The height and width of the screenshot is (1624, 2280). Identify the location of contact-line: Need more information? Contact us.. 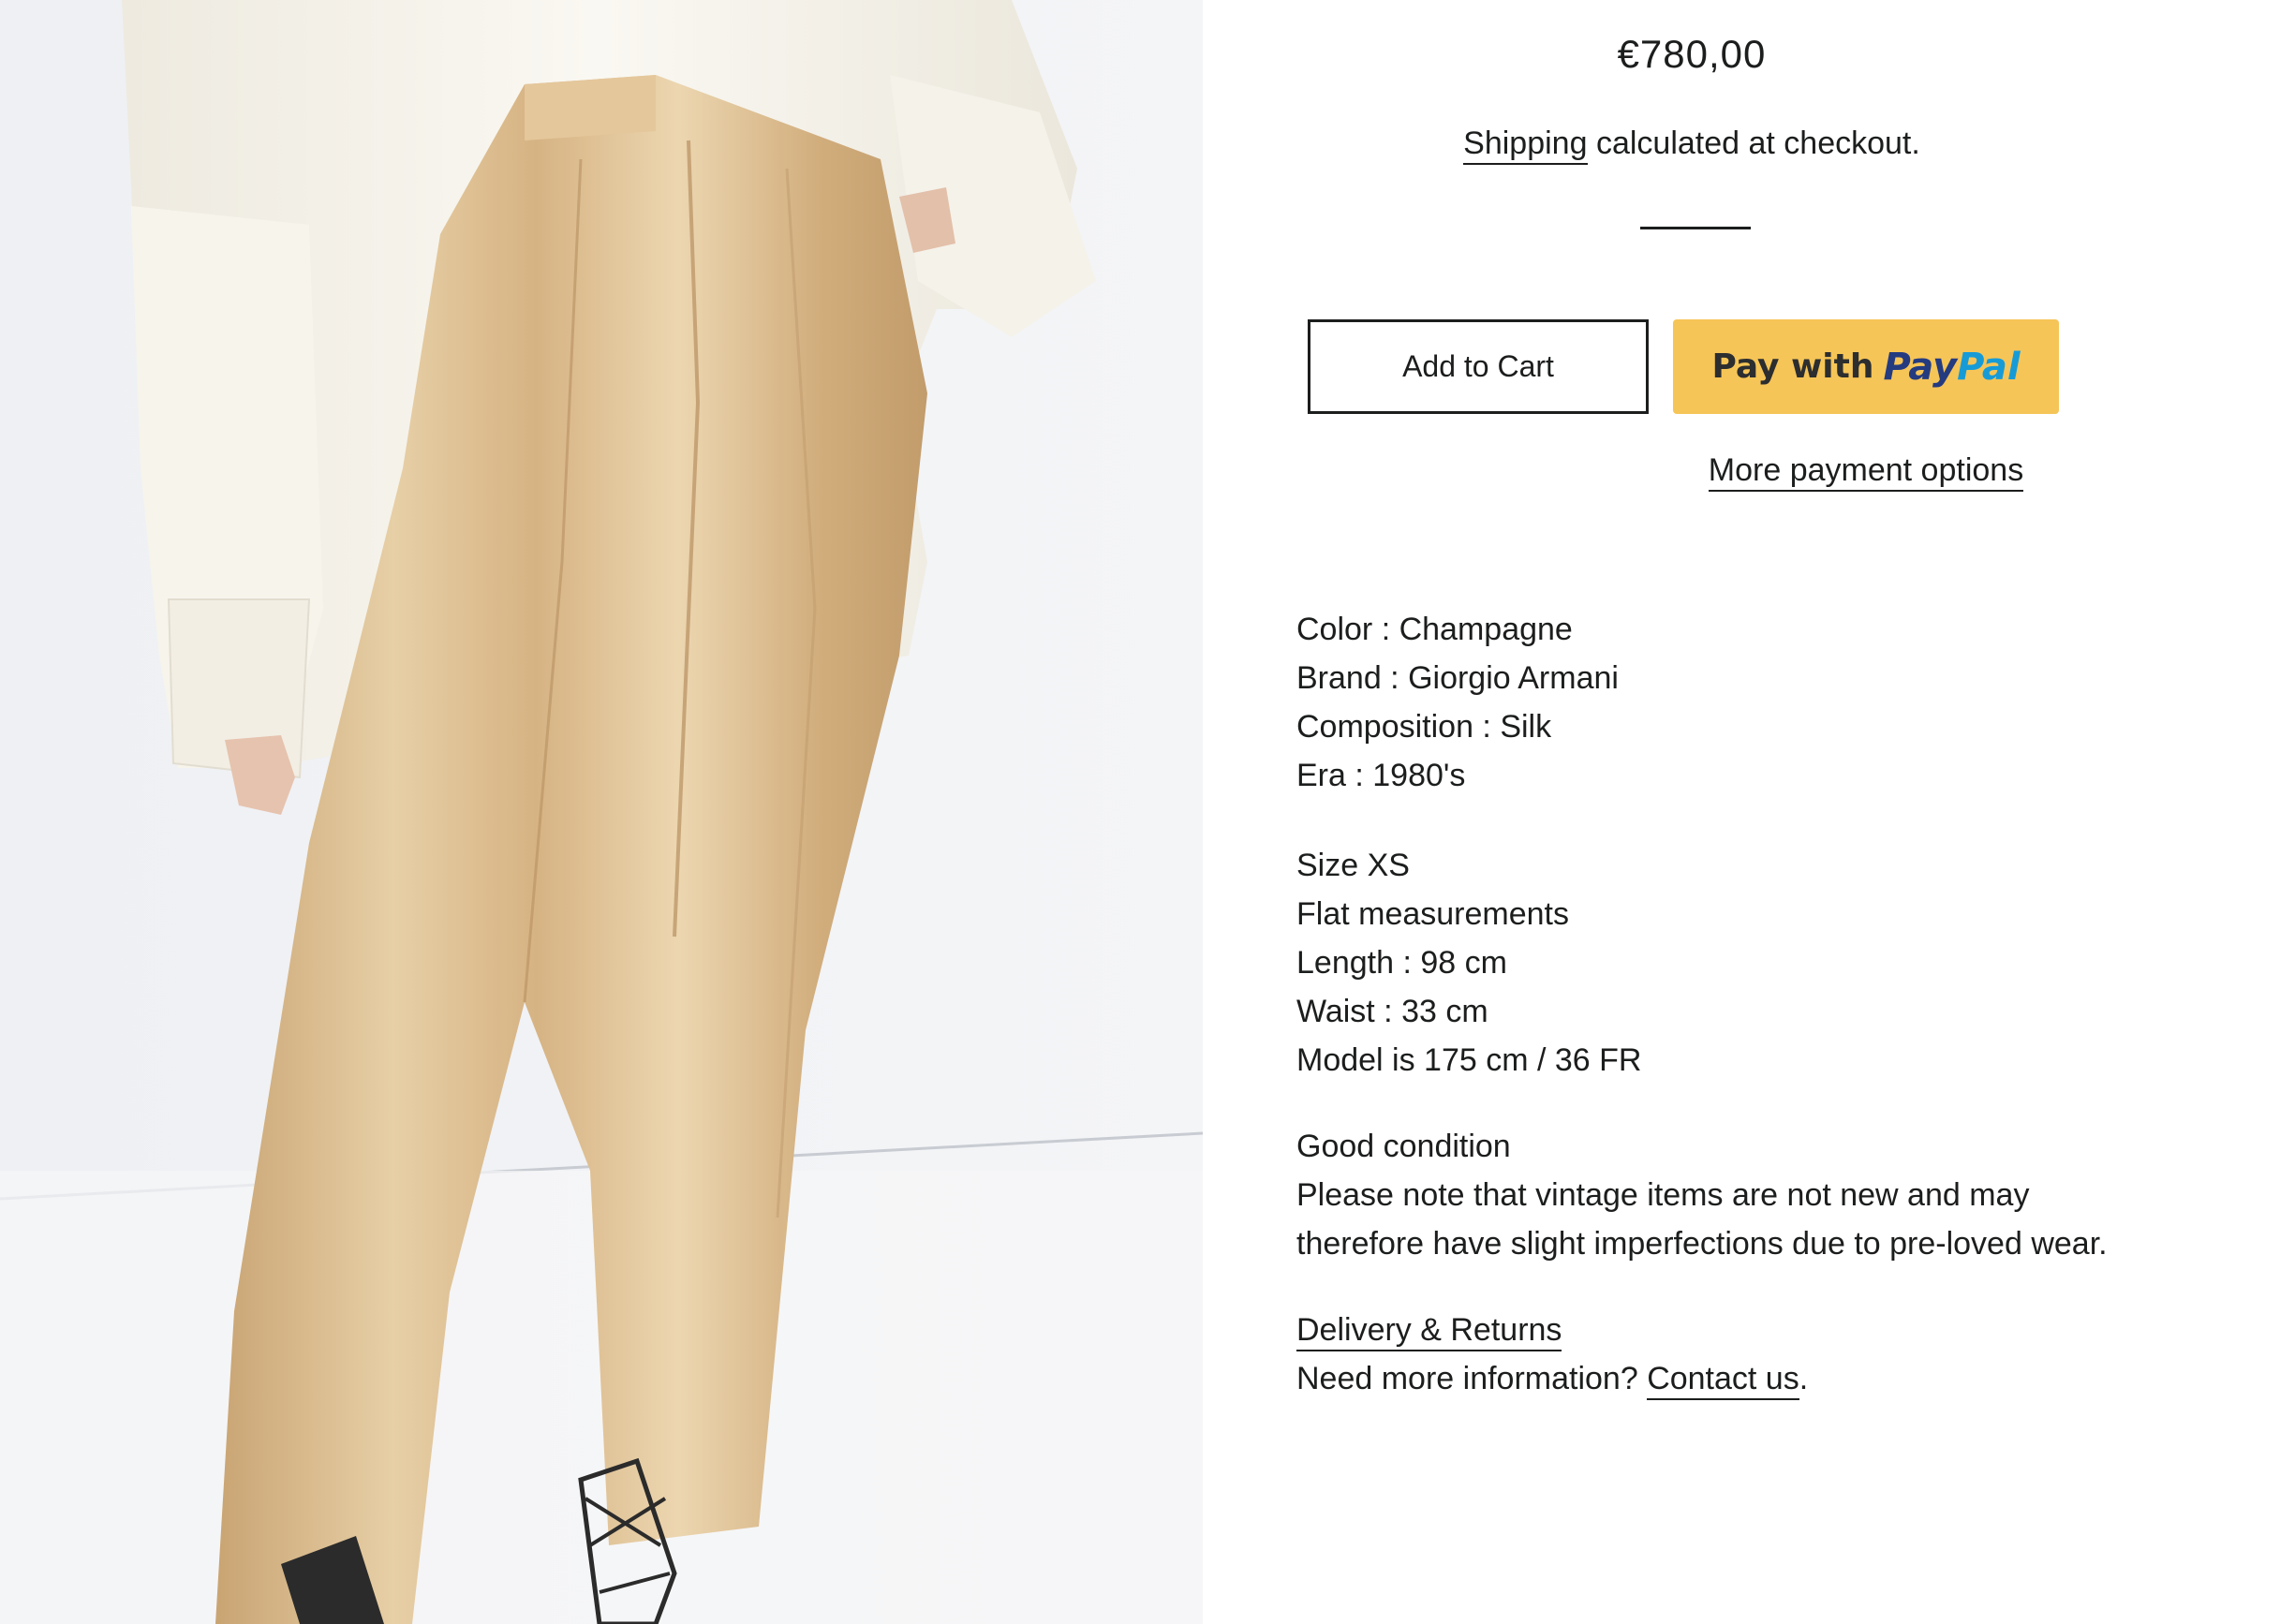
(1709, 1378).